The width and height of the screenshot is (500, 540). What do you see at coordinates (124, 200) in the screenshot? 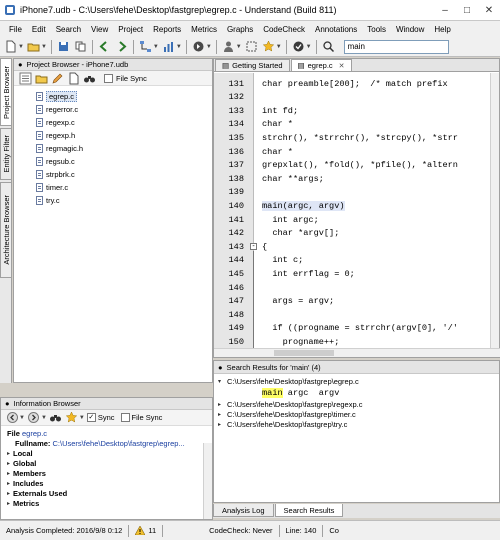
I see `list-item: try.c` at bounding box center [124, 200].